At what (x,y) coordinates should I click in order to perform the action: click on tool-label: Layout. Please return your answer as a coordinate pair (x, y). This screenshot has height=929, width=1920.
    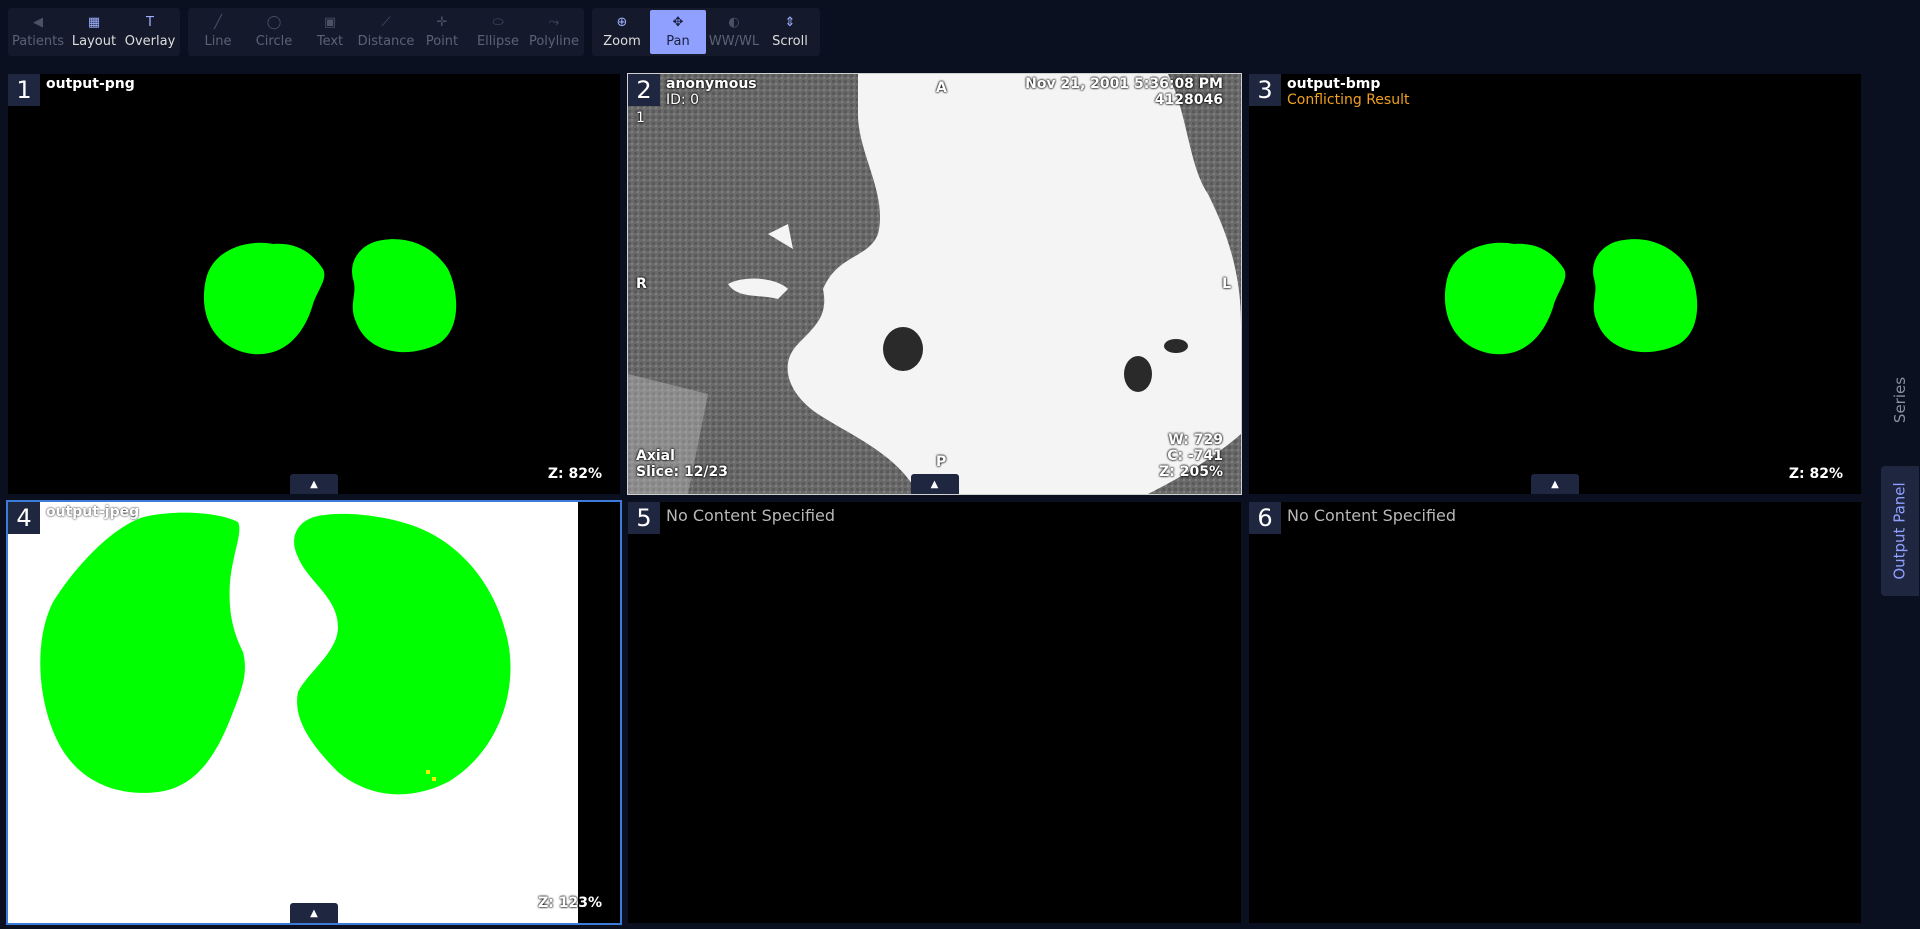
    Looking at the image, I should click on (94, 41).